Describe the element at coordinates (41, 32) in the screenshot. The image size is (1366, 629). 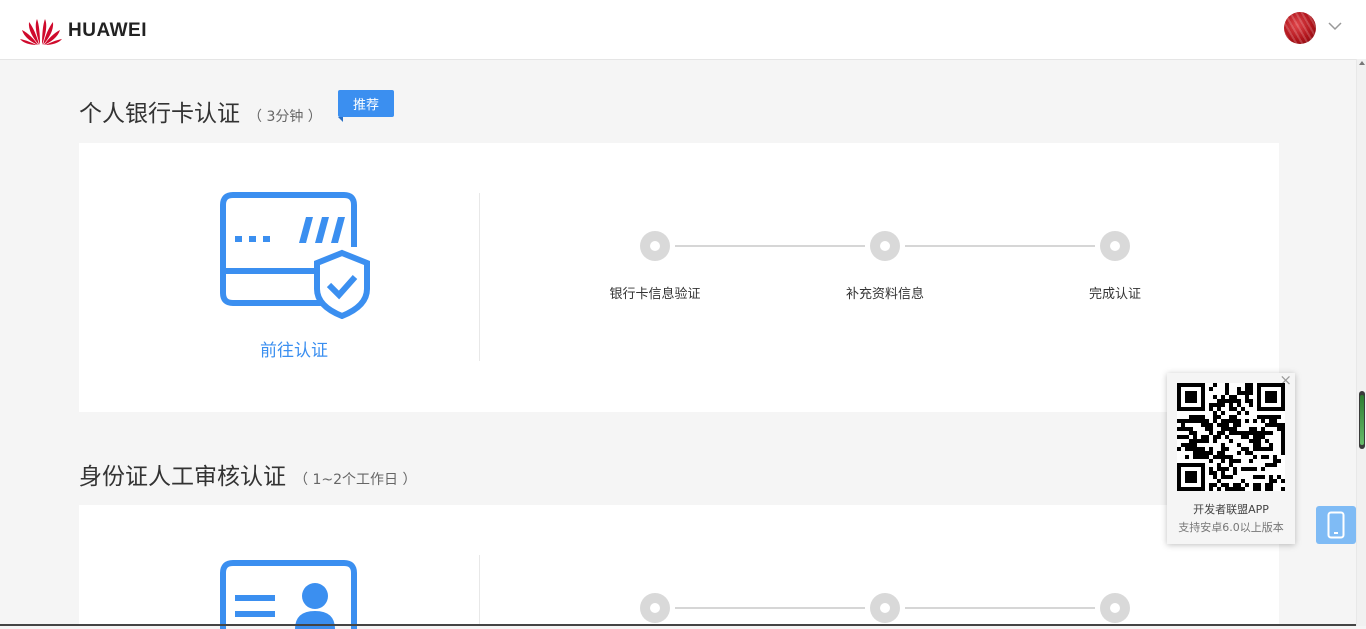
I see `huawei-flower-icon` at that location.